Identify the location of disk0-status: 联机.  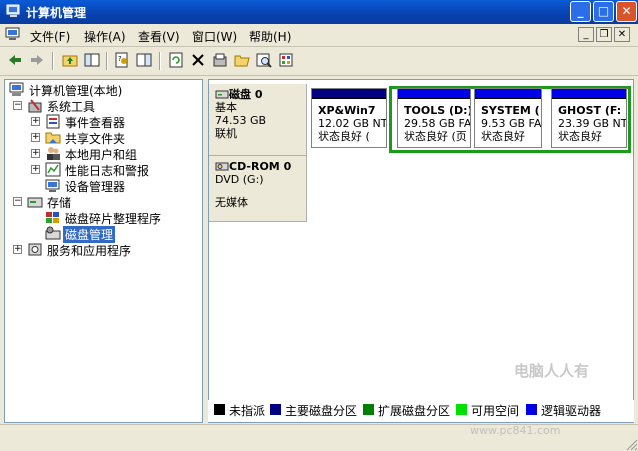
(226, 133).